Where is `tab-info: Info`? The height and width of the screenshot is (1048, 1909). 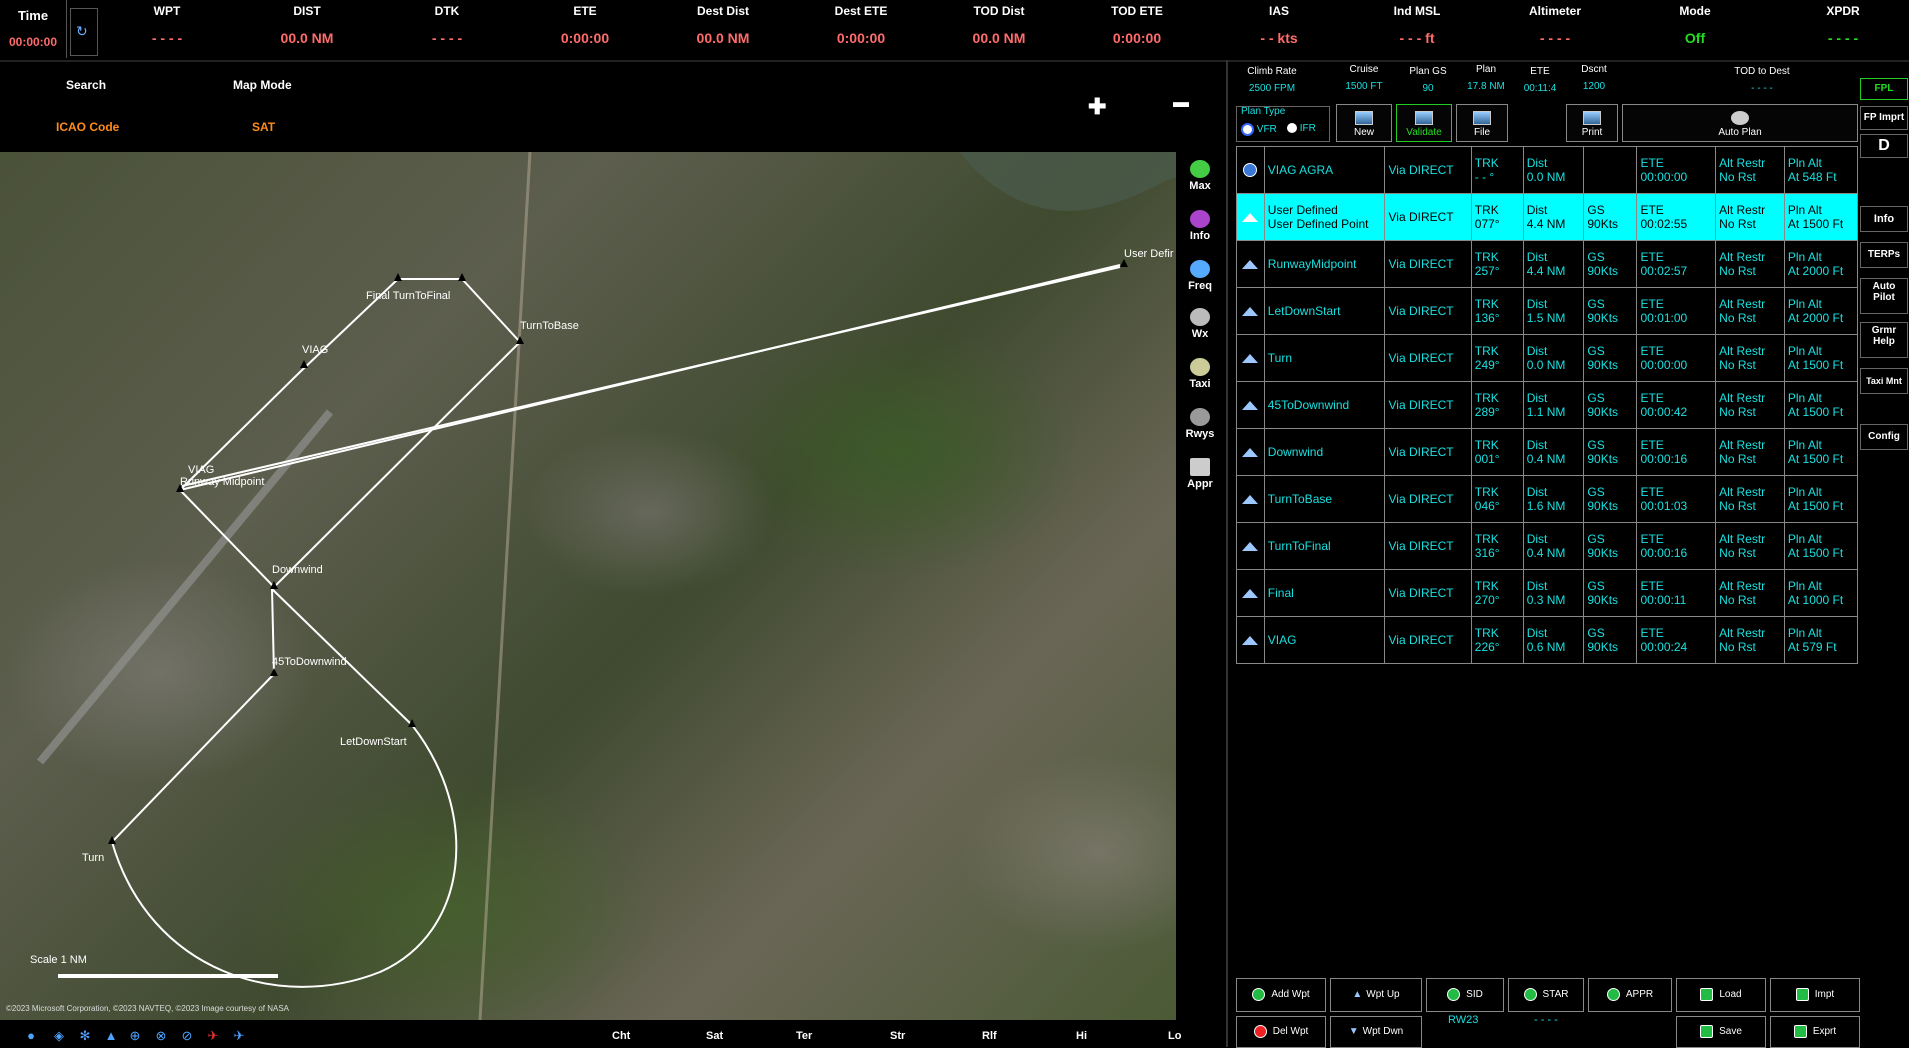
tab-info: Info is located at coordinates (1884, 219).